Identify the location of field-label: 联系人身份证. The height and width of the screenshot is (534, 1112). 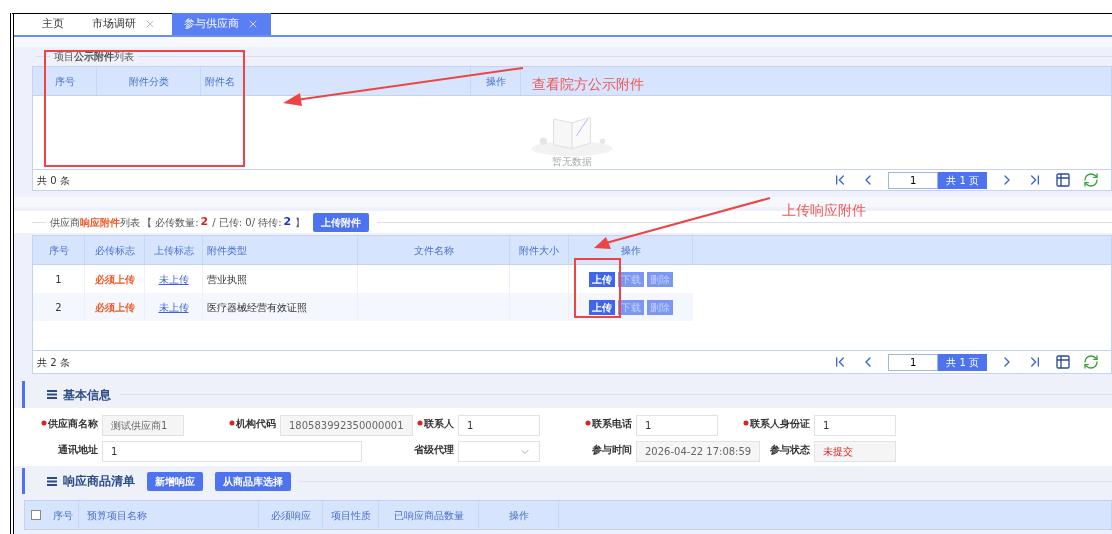
(780, 423).